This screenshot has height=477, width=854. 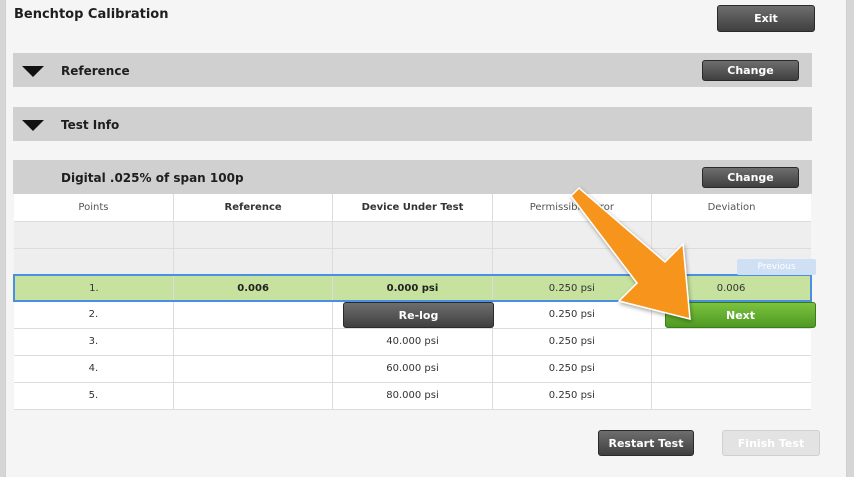 I want to click on cell-reference: 0.006, so click(x=253, y=288).